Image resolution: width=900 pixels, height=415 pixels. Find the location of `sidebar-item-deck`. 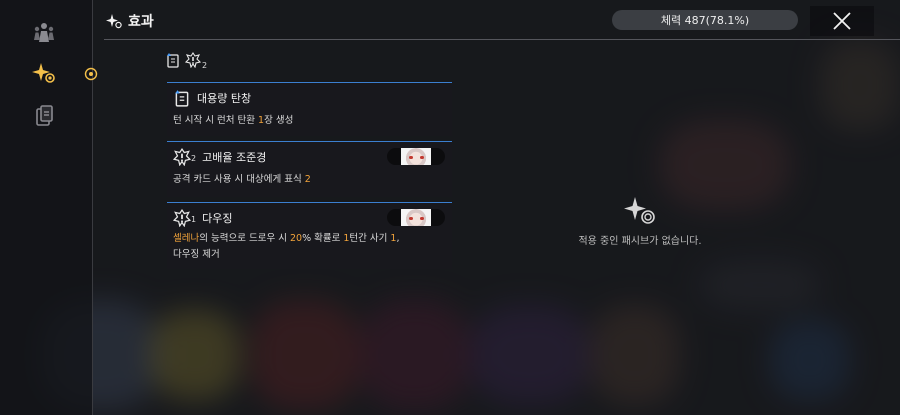

sidebar-item-deck is located at coordinates (44, 116).